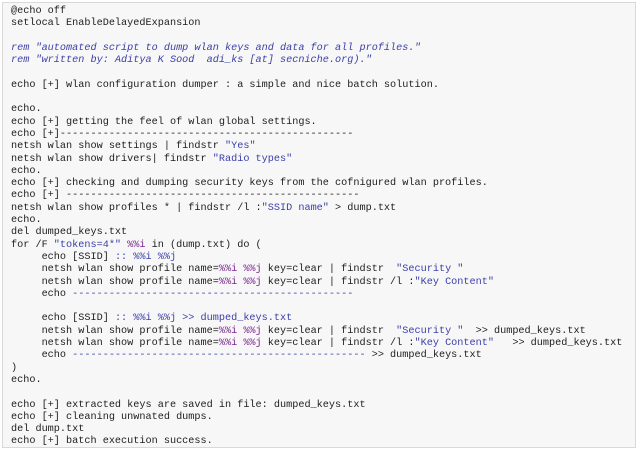 The height and width of the screenshot is (450, 640). Describe the element at coordinates (323, 442) in the screenshot. I see `code-line: echo [+] batch execution success.` at that location.